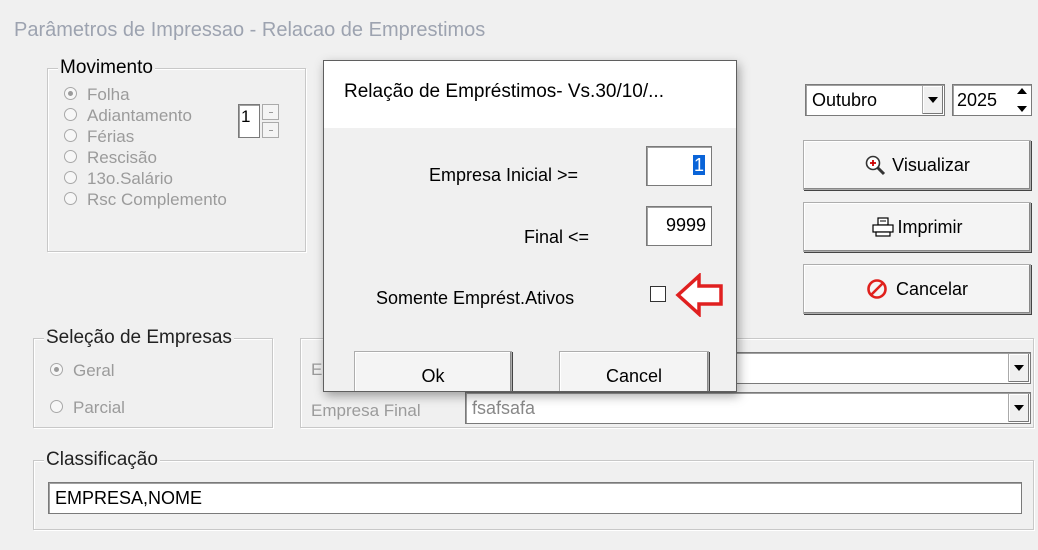  Describe the element at coordinates (87, 408) in the screenshot. I see `radio-parcial: Parcial` at that location.